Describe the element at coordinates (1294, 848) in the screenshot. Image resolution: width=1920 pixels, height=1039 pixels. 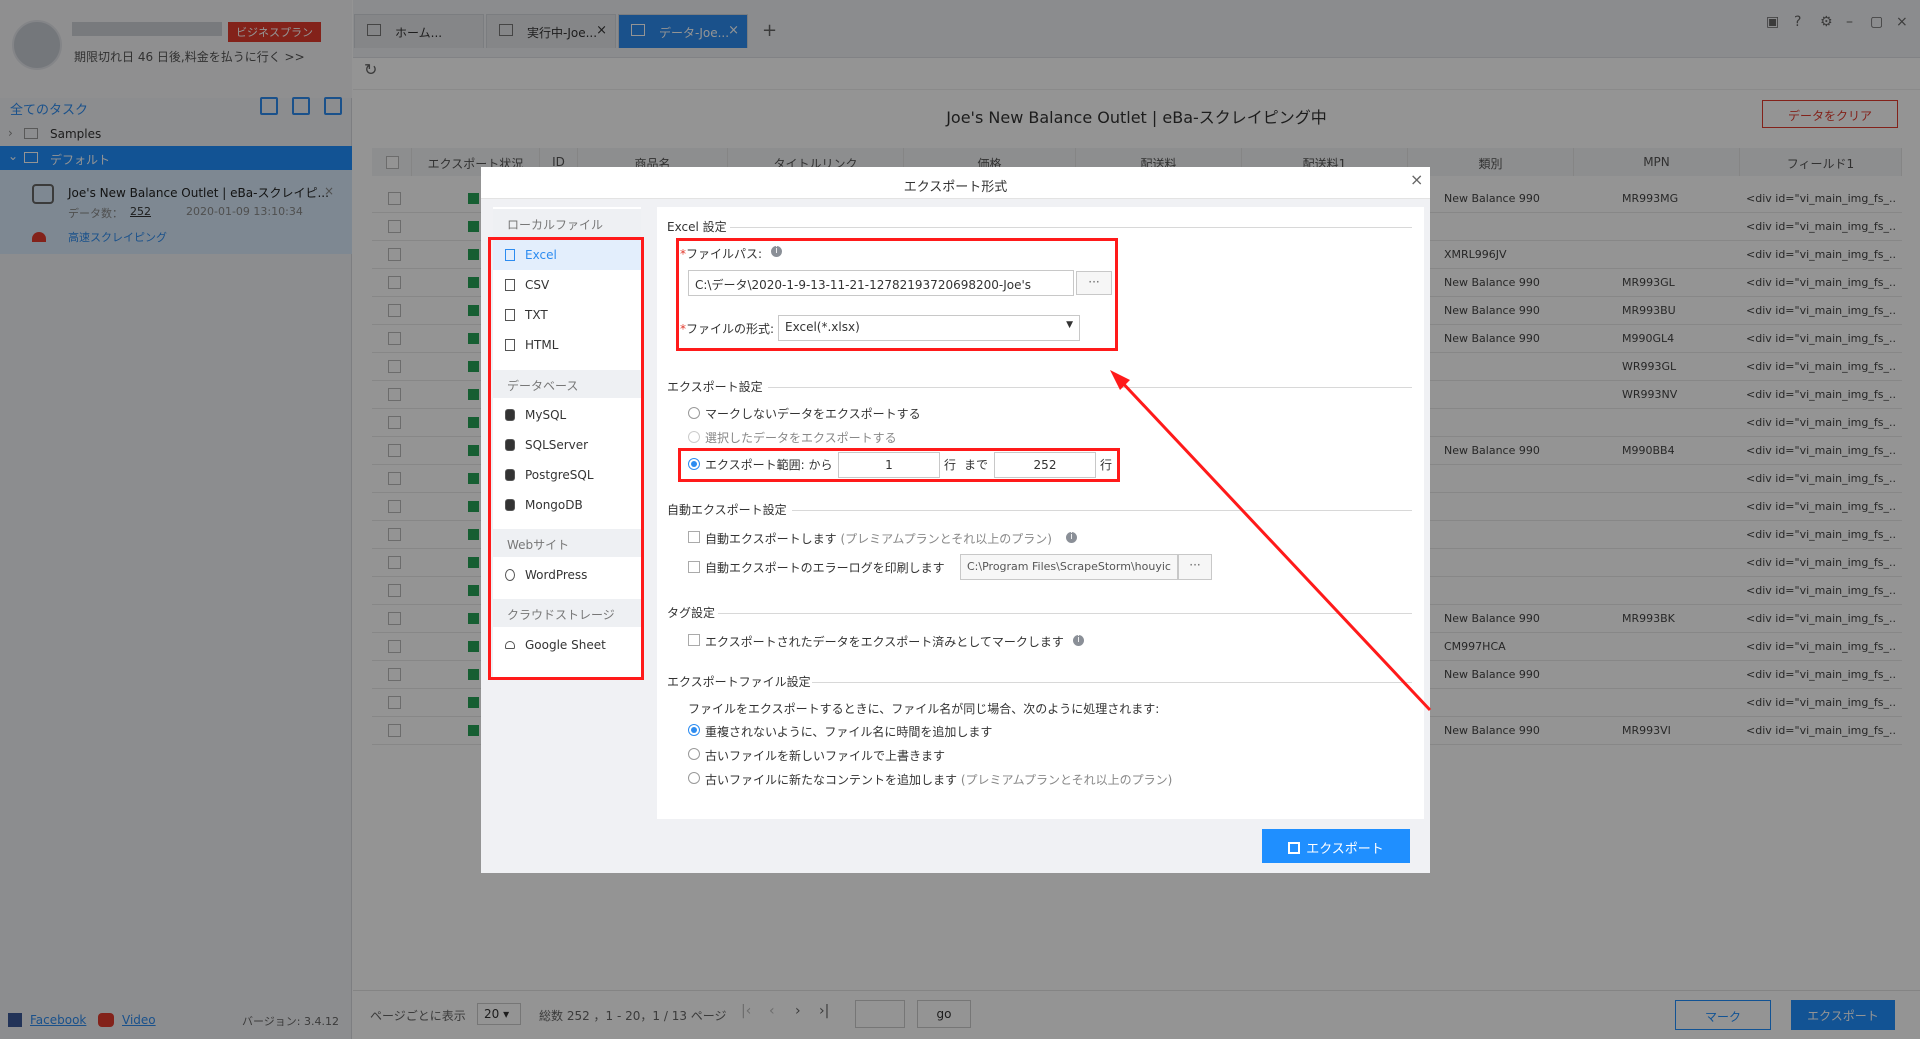
I see `download-icon` at that location.